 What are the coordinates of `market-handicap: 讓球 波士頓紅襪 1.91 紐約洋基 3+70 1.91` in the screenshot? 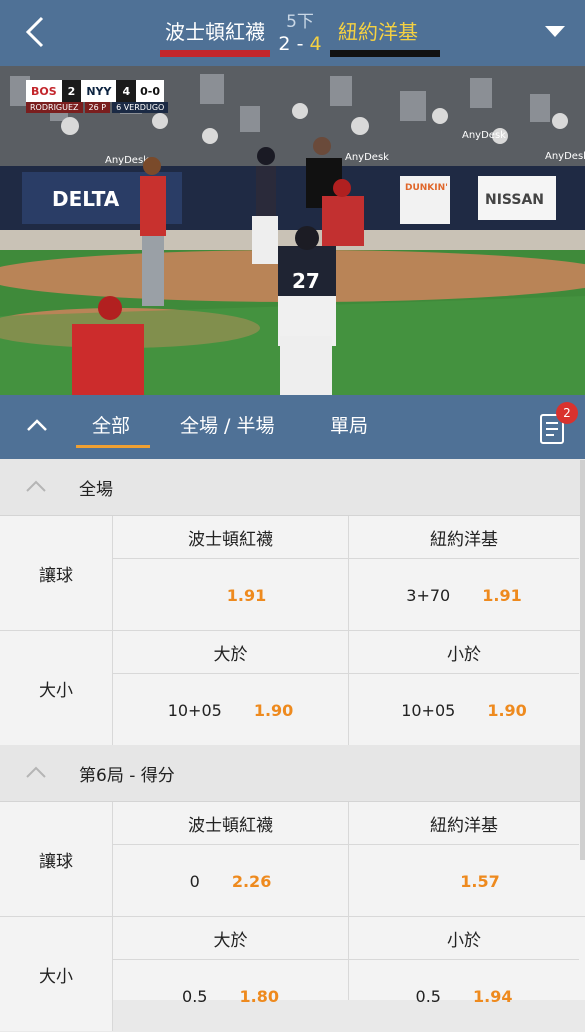 It's located at (292, 573).